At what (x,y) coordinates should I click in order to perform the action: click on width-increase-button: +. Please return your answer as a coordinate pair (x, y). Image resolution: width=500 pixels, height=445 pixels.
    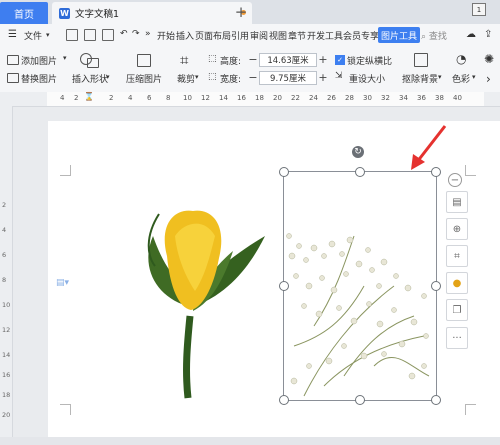
    Looking at the image, I should click on (323, 77).